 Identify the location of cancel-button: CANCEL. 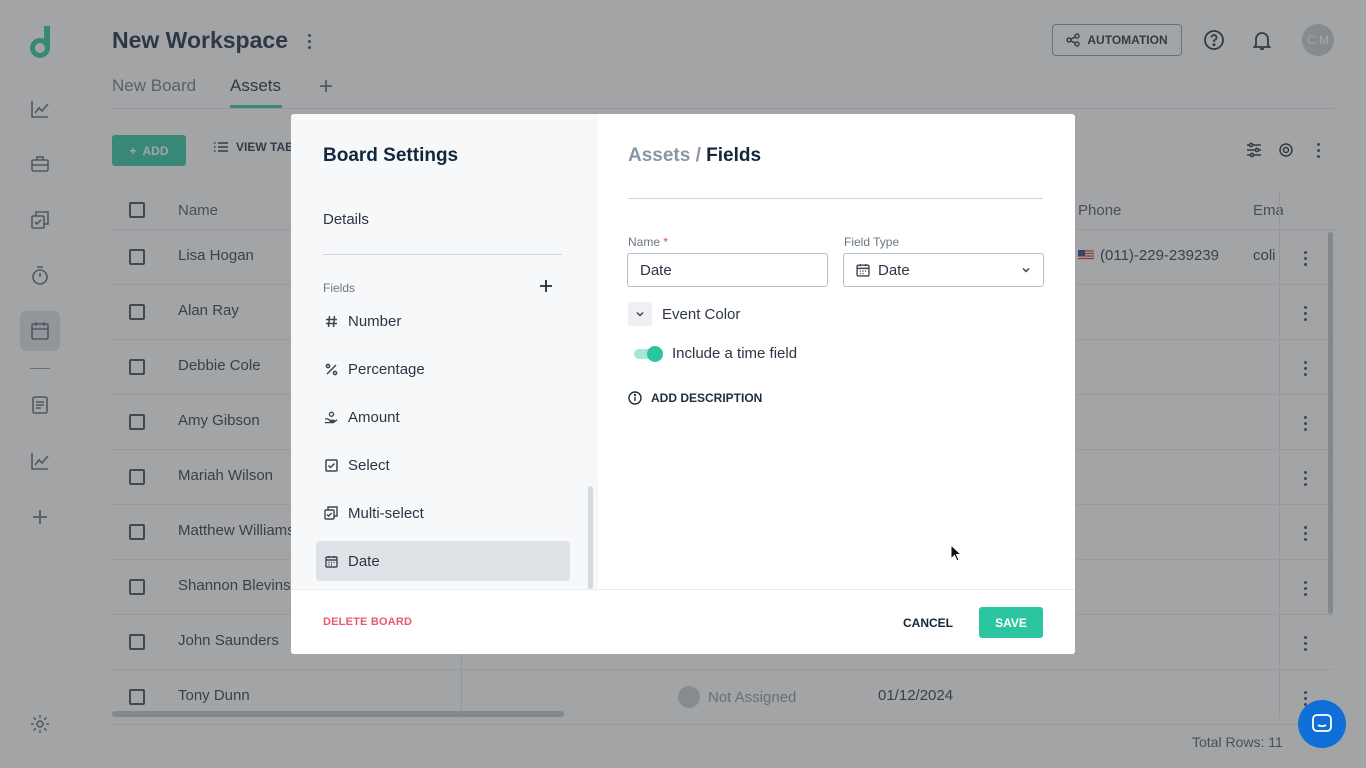
(928, 623).